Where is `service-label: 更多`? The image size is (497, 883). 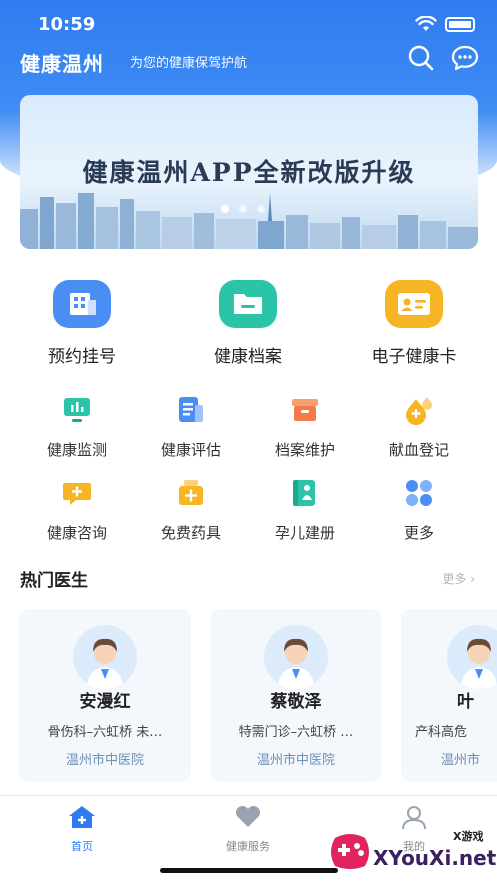 service-label: 更多 is located at coordinates (418, 533).